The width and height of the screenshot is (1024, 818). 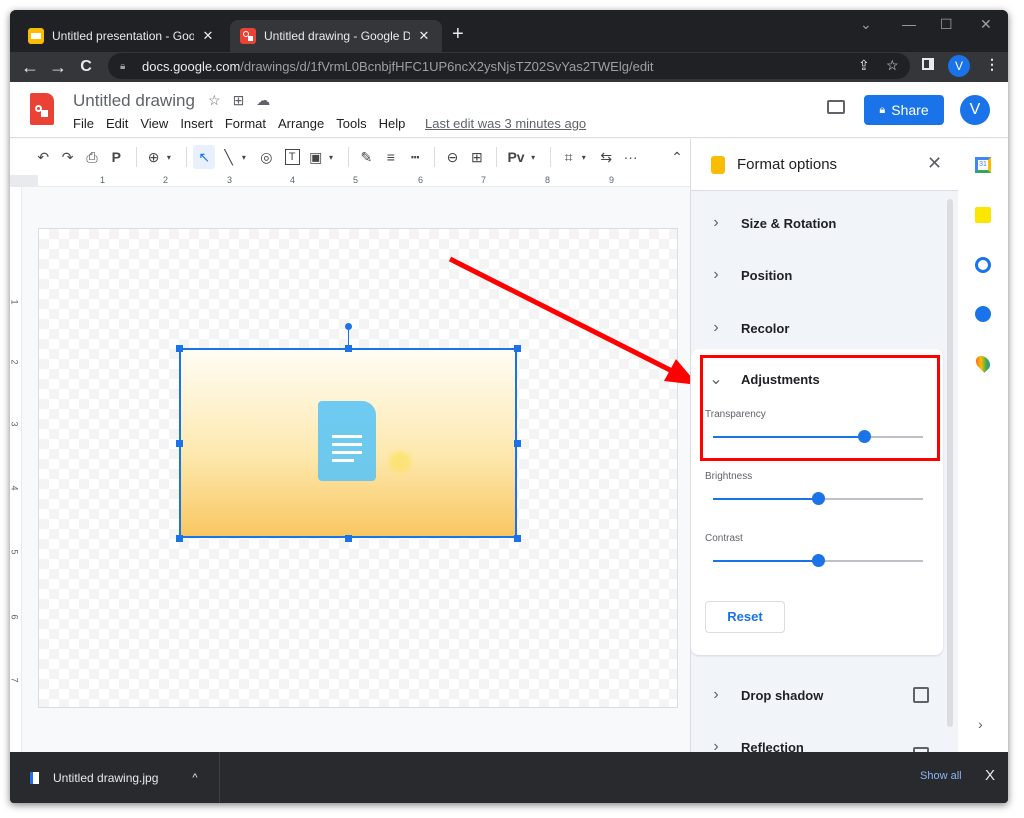 What do you see at coordinates (336, 36) in the screenshot?
I see `tab-drawings: Untitled drawing - Google Drawi ✕` at bounding box center [336, 36].